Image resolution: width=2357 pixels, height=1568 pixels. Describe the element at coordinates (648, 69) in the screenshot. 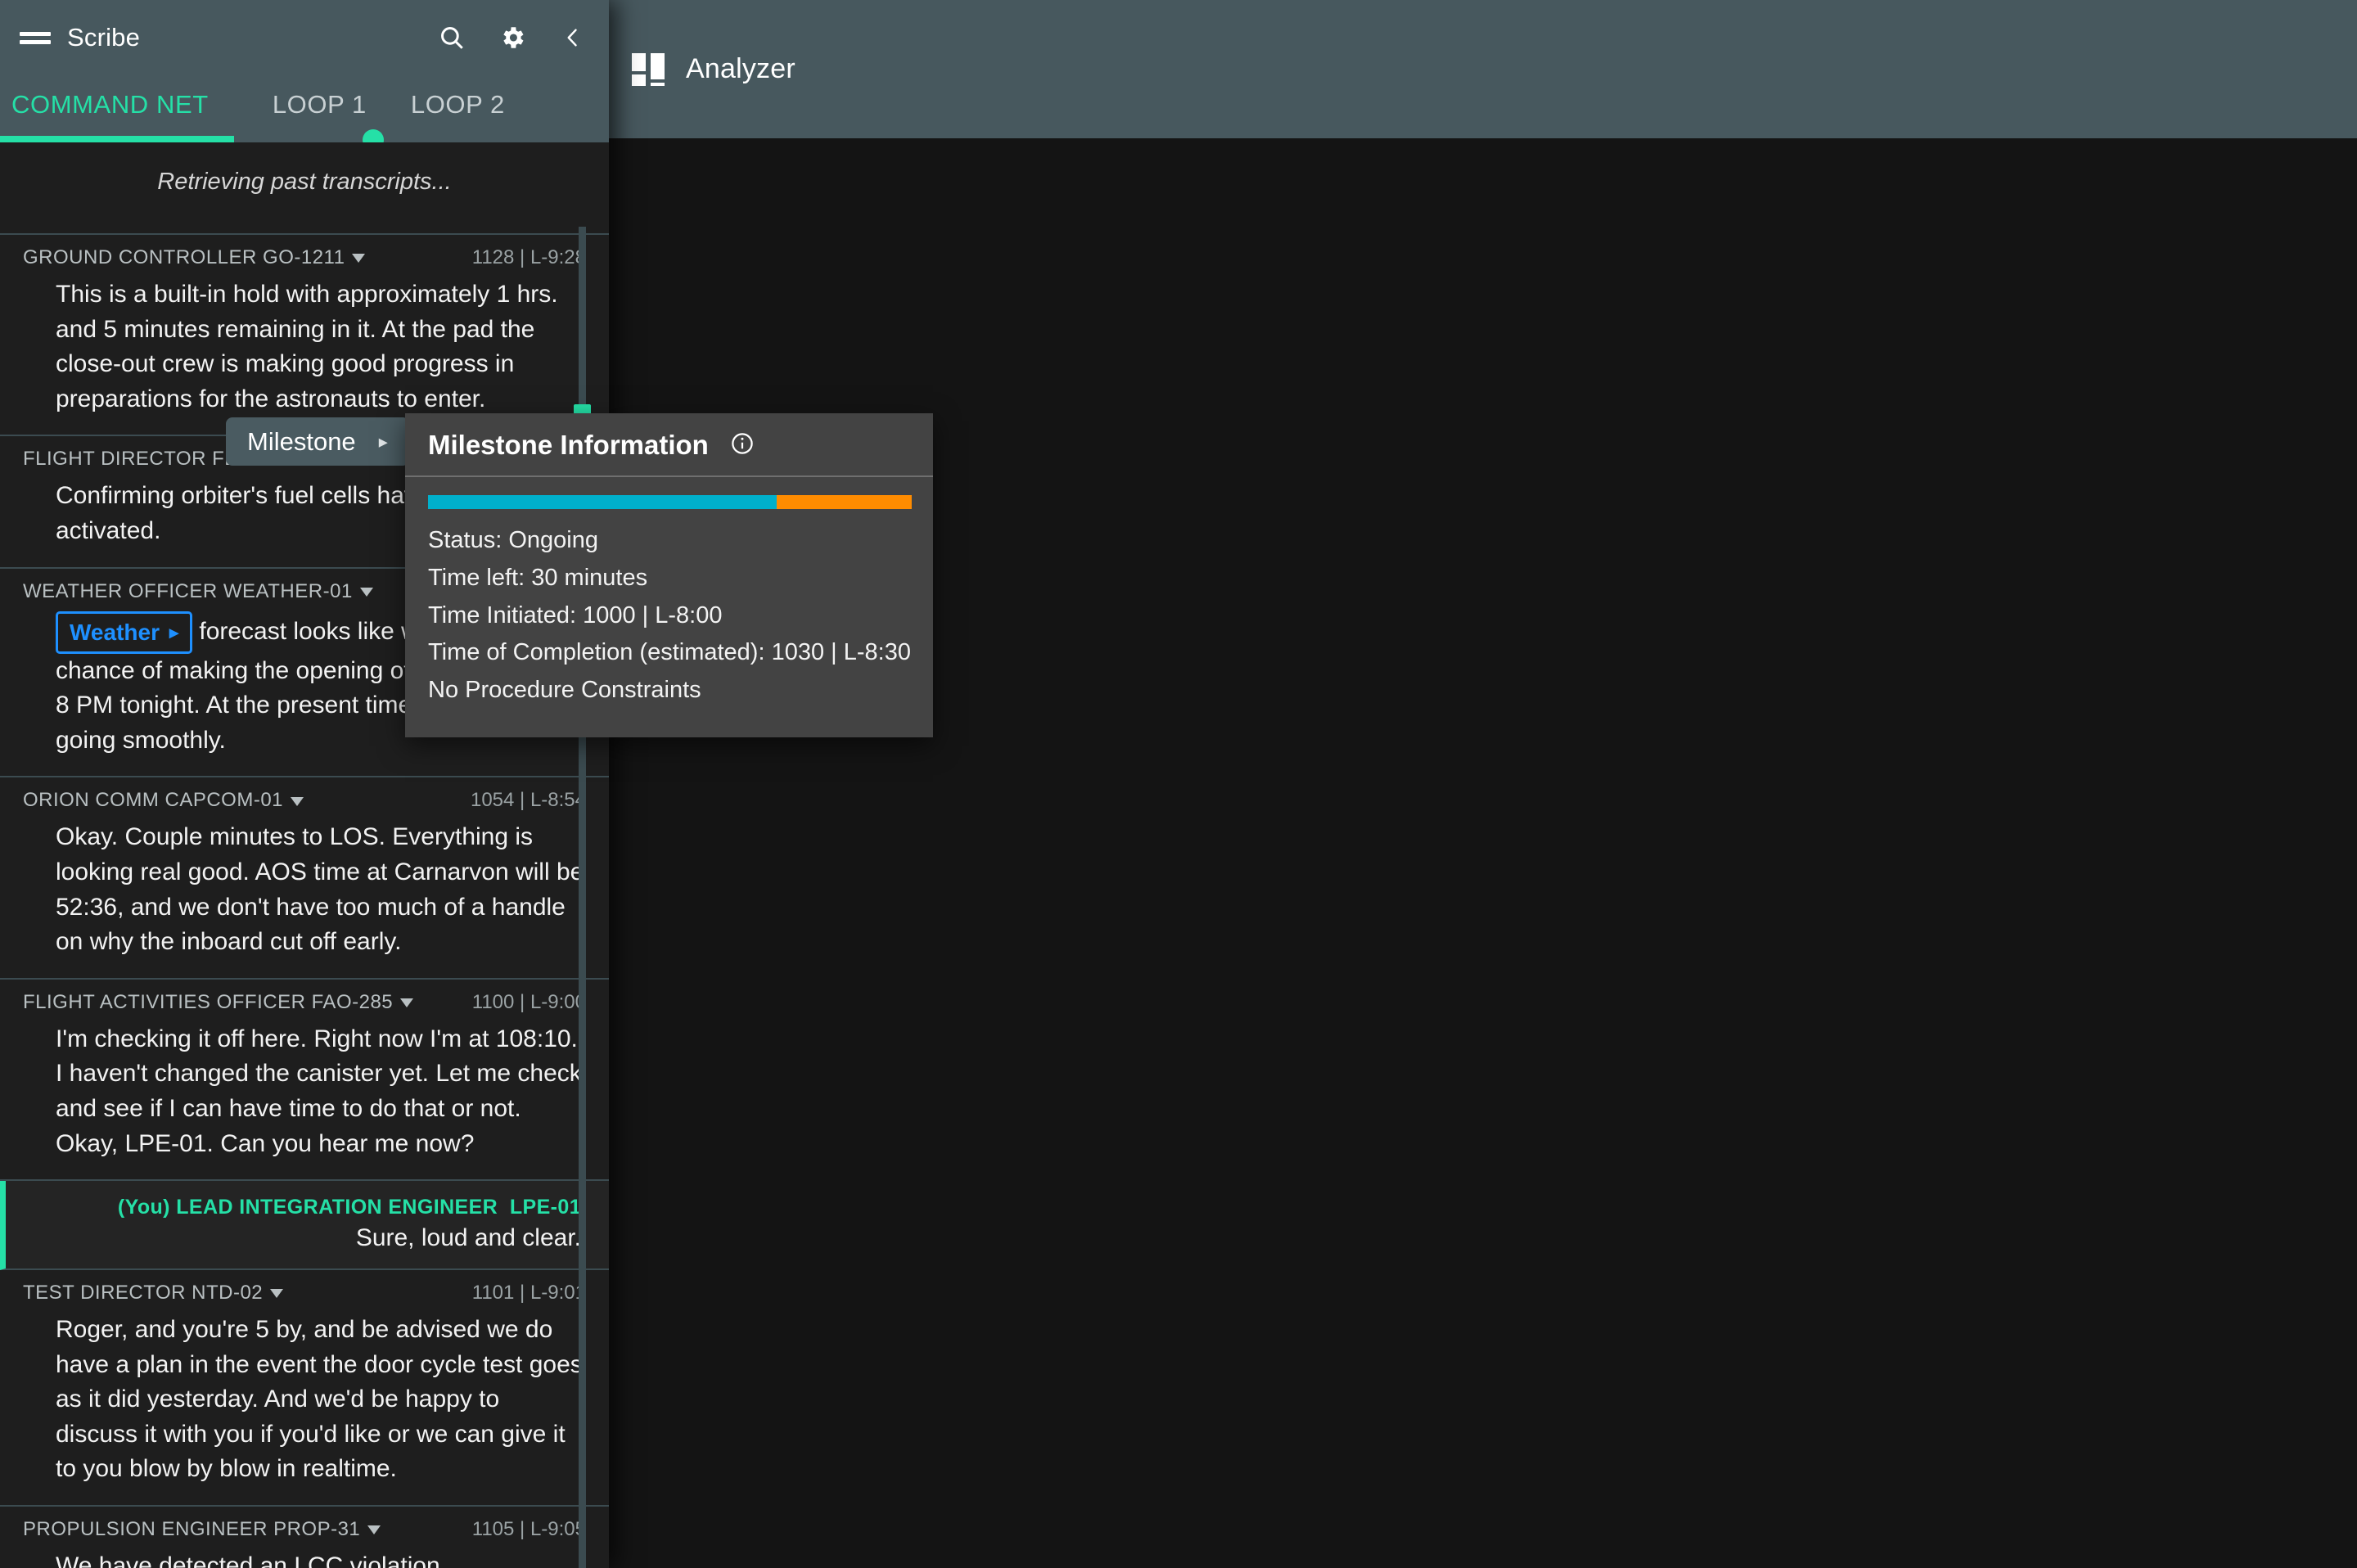

I see `dashboard-grid-icon` at that location.